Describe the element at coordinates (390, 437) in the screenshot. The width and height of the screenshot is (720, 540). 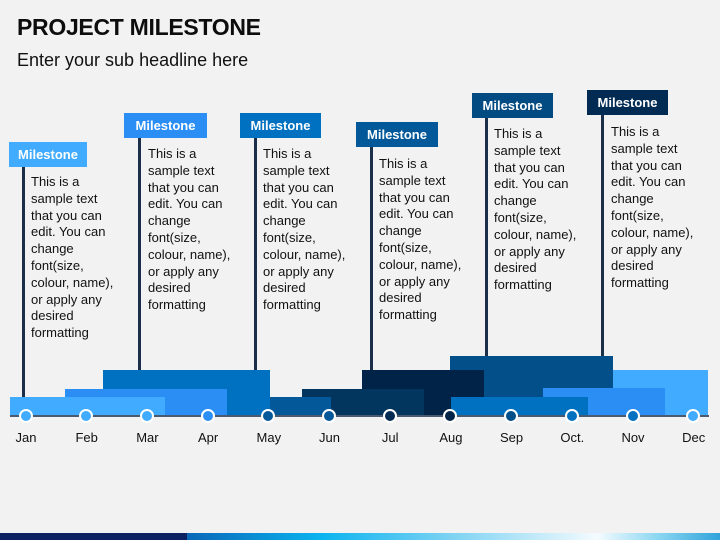
I see `month-label: Jul` at that location.